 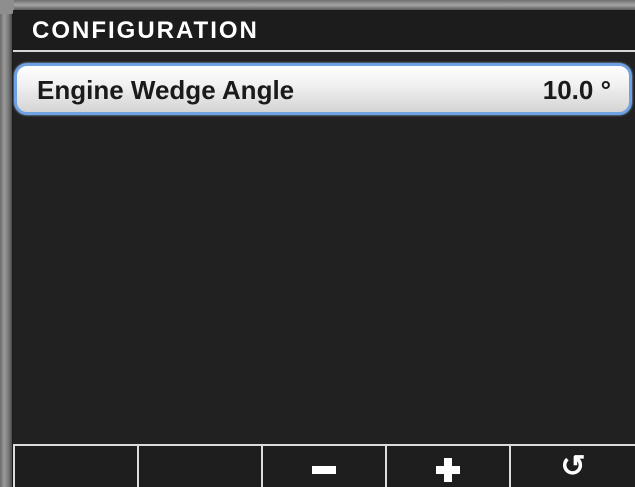 I want to click on softkey-bar: ↺, so click(x=324, y=465).